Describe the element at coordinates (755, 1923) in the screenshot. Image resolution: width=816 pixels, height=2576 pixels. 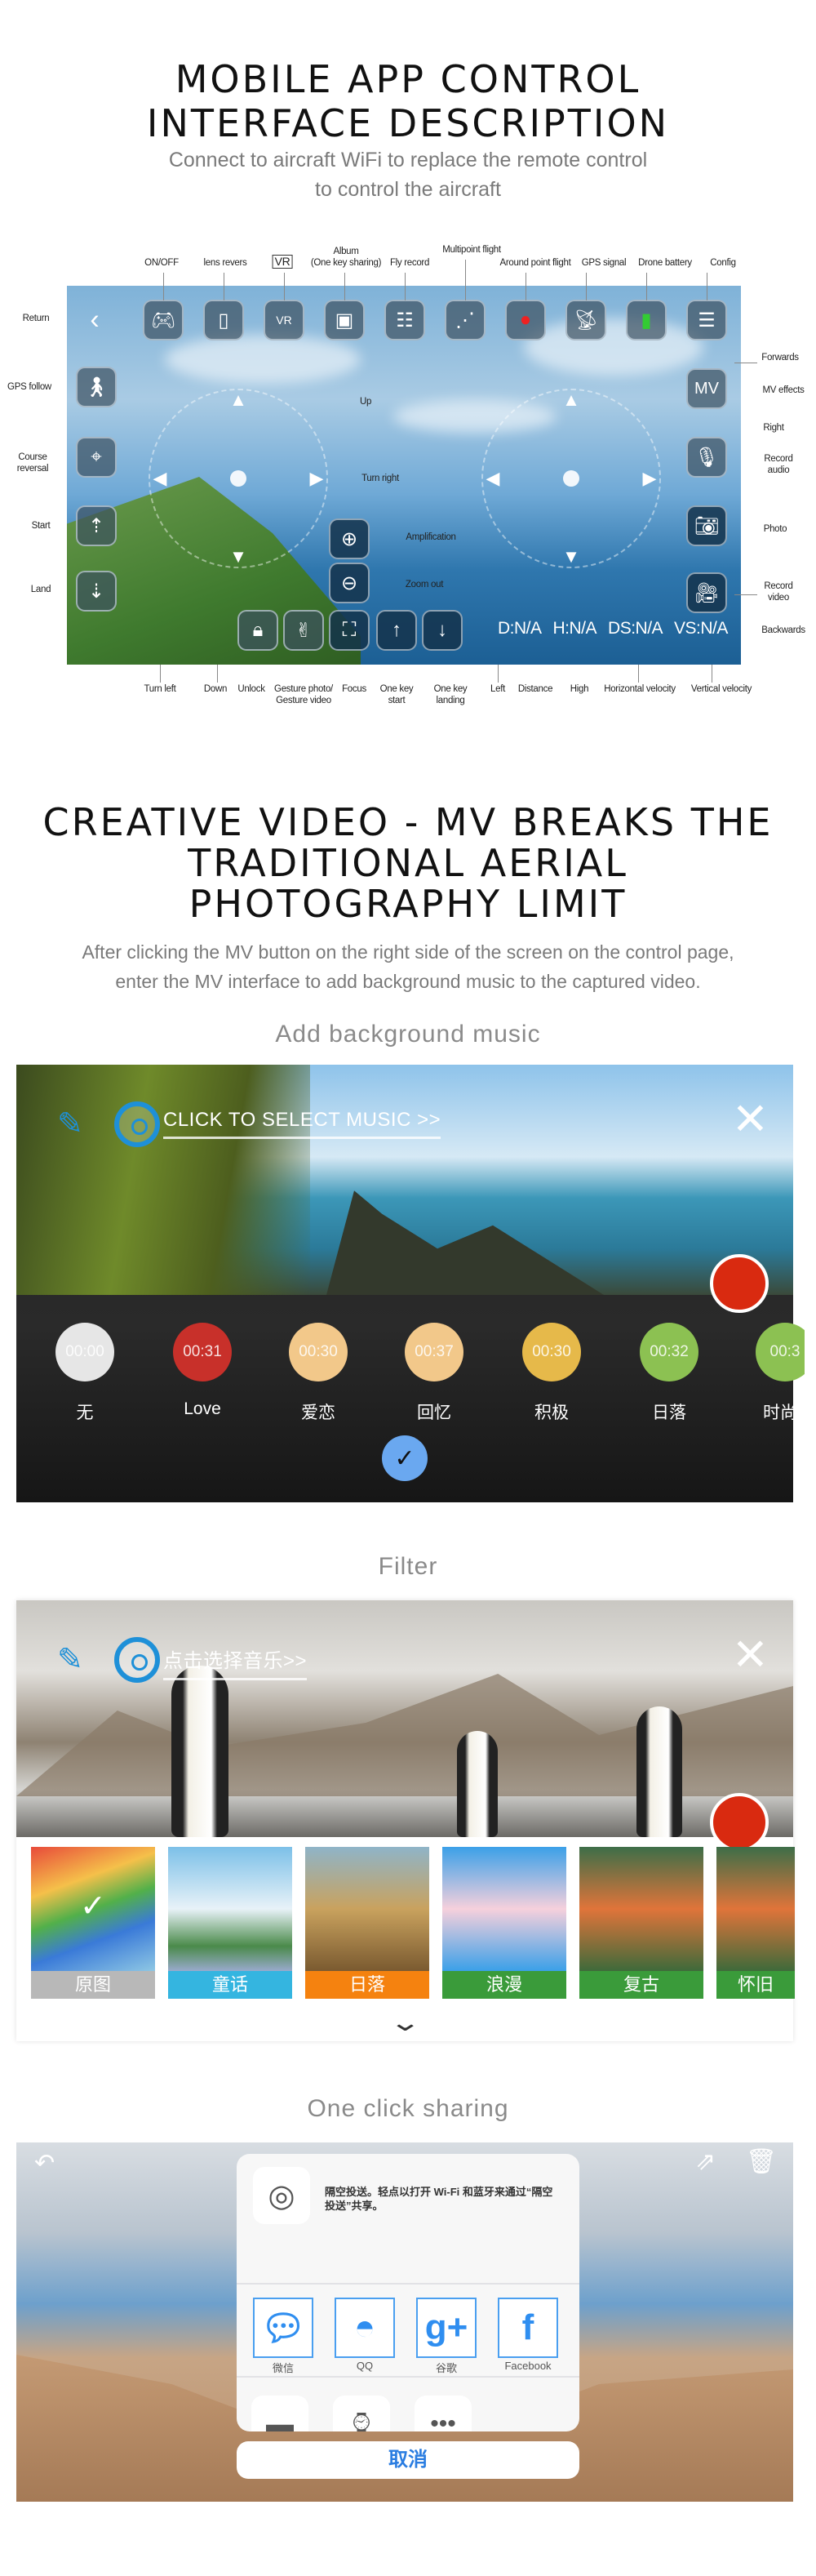
I see `filter-item: 怀旧` at that location.